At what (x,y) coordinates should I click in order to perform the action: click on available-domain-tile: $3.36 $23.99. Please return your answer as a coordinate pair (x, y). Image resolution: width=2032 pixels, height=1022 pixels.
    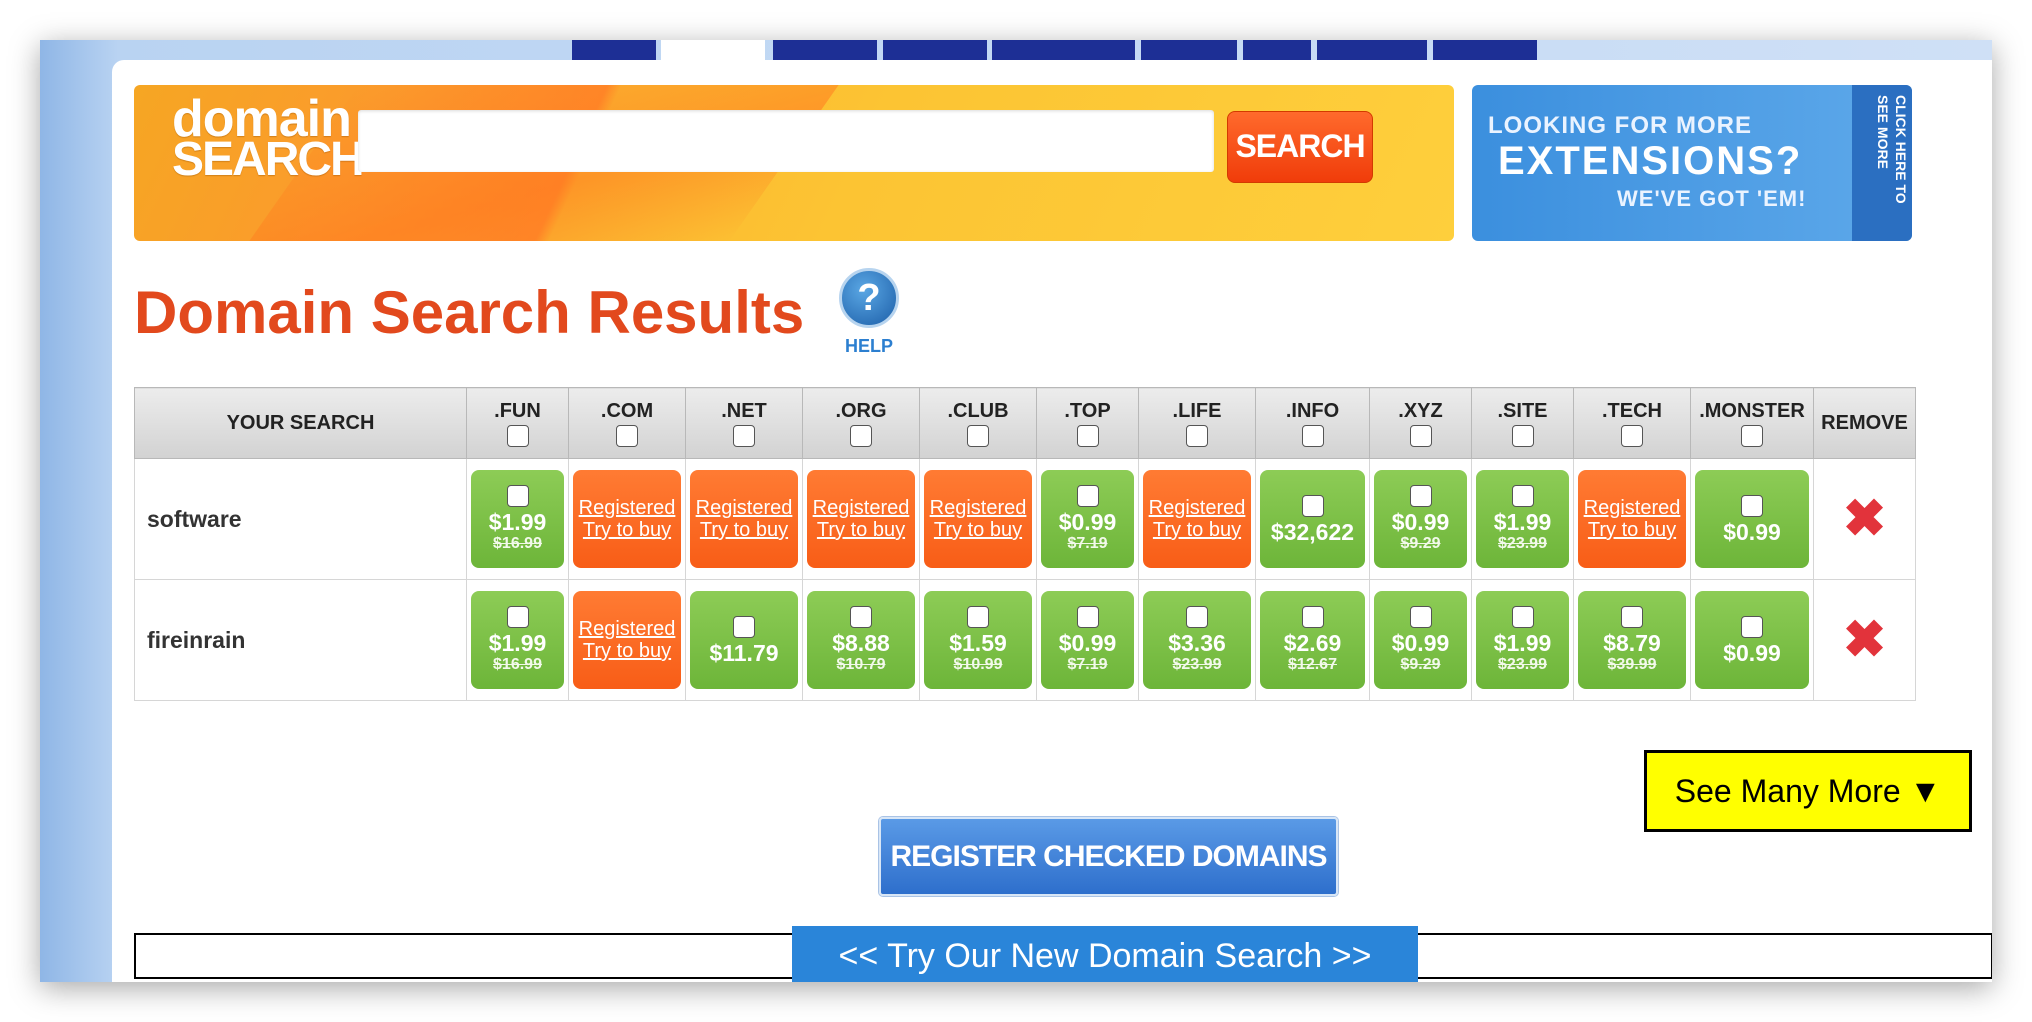
    Looking at the image, I should click on (1197, 640).